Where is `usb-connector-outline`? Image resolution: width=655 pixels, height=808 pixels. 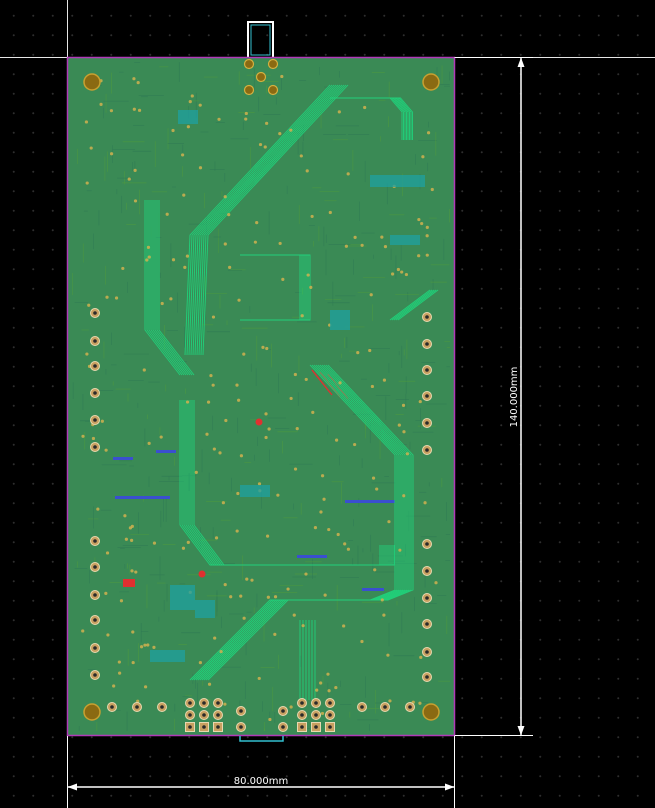
usb-connector-outline is located at coordinates (260, 40).